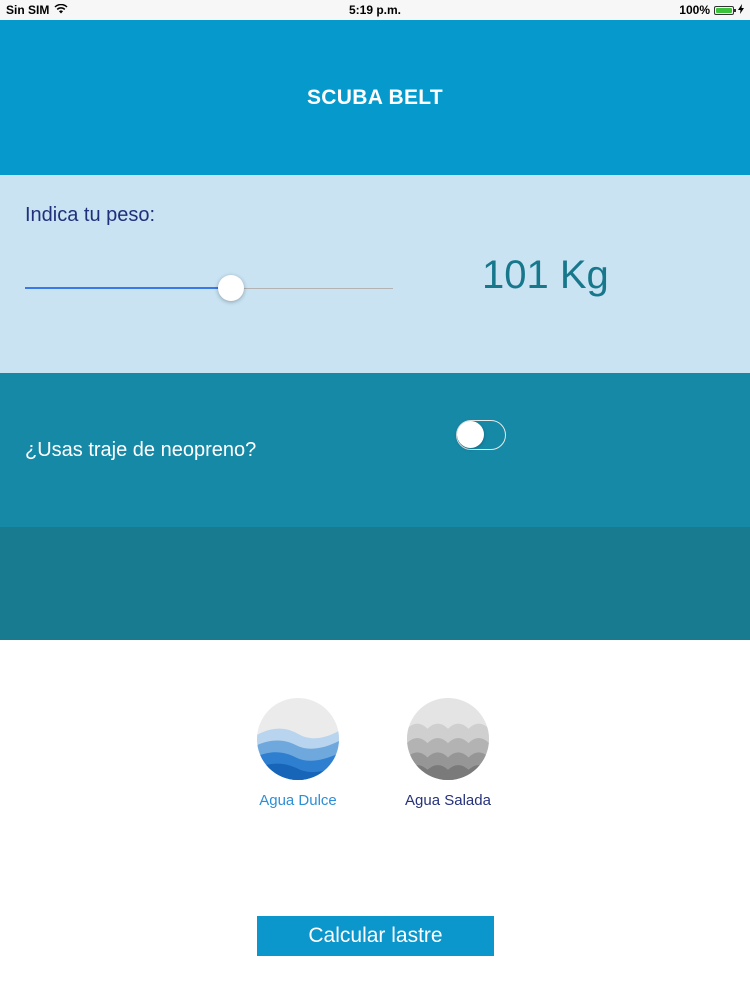 The image size is (750, 1000). Describe the element at coordinates (694, 10) in the screenshot. I see `battery-percentage: 100%` at that location.